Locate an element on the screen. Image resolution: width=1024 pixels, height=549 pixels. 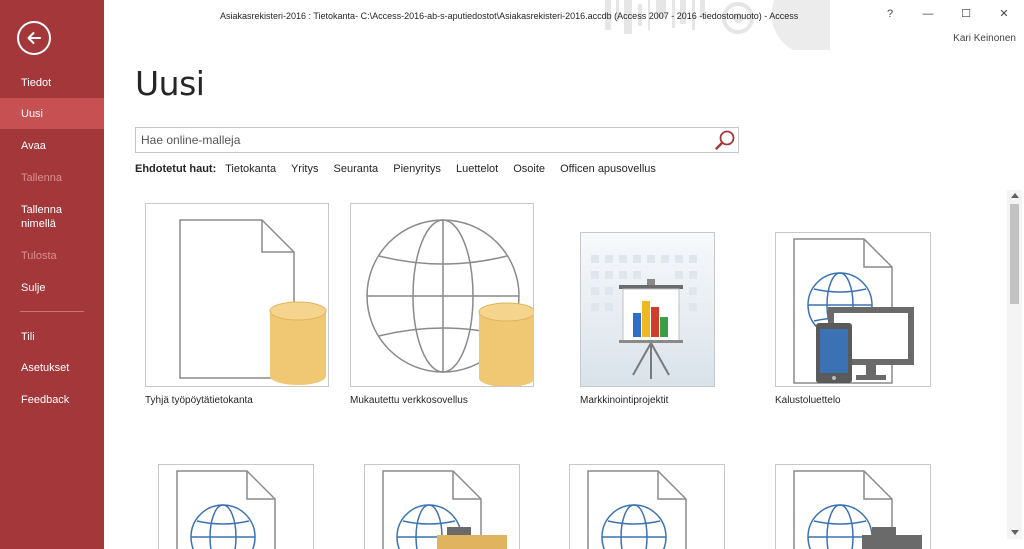
marketing-projects-icon is located at coordinates (647, 309).